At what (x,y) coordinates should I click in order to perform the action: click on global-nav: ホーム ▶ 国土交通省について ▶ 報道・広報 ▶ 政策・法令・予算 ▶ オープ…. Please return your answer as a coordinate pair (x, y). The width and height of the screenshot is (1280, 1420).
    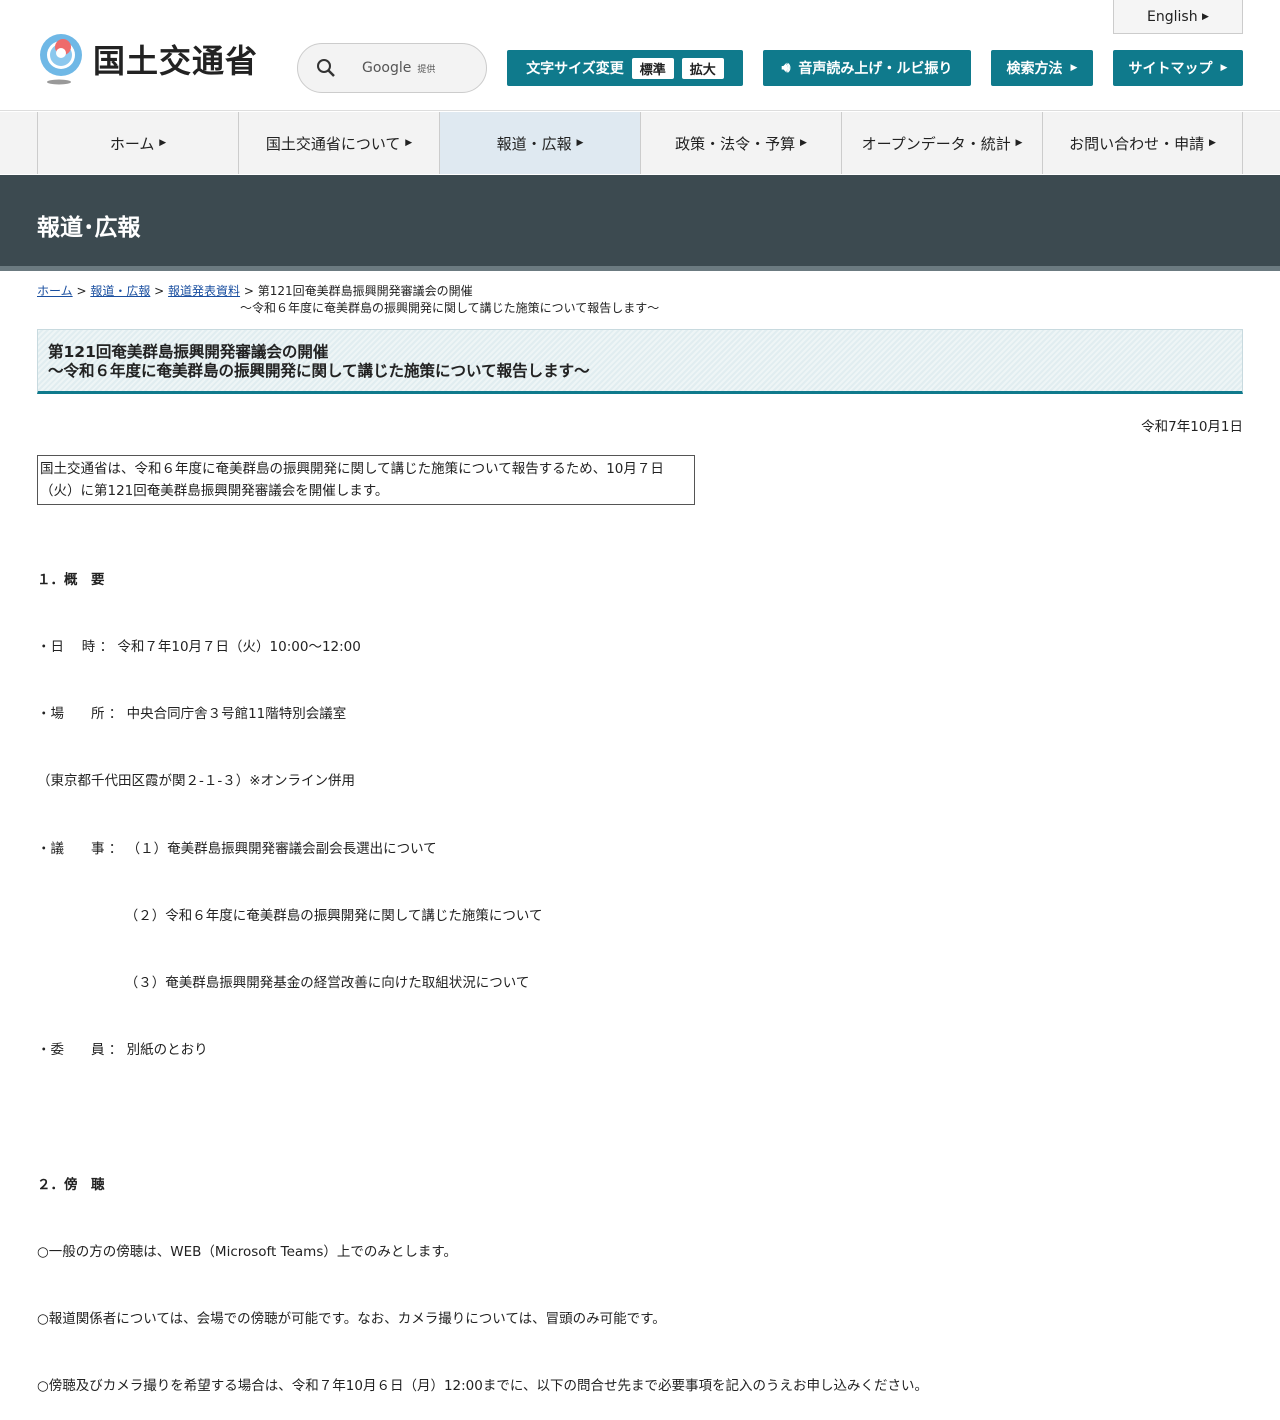
    Looking at the image, I should click on (640, 143).